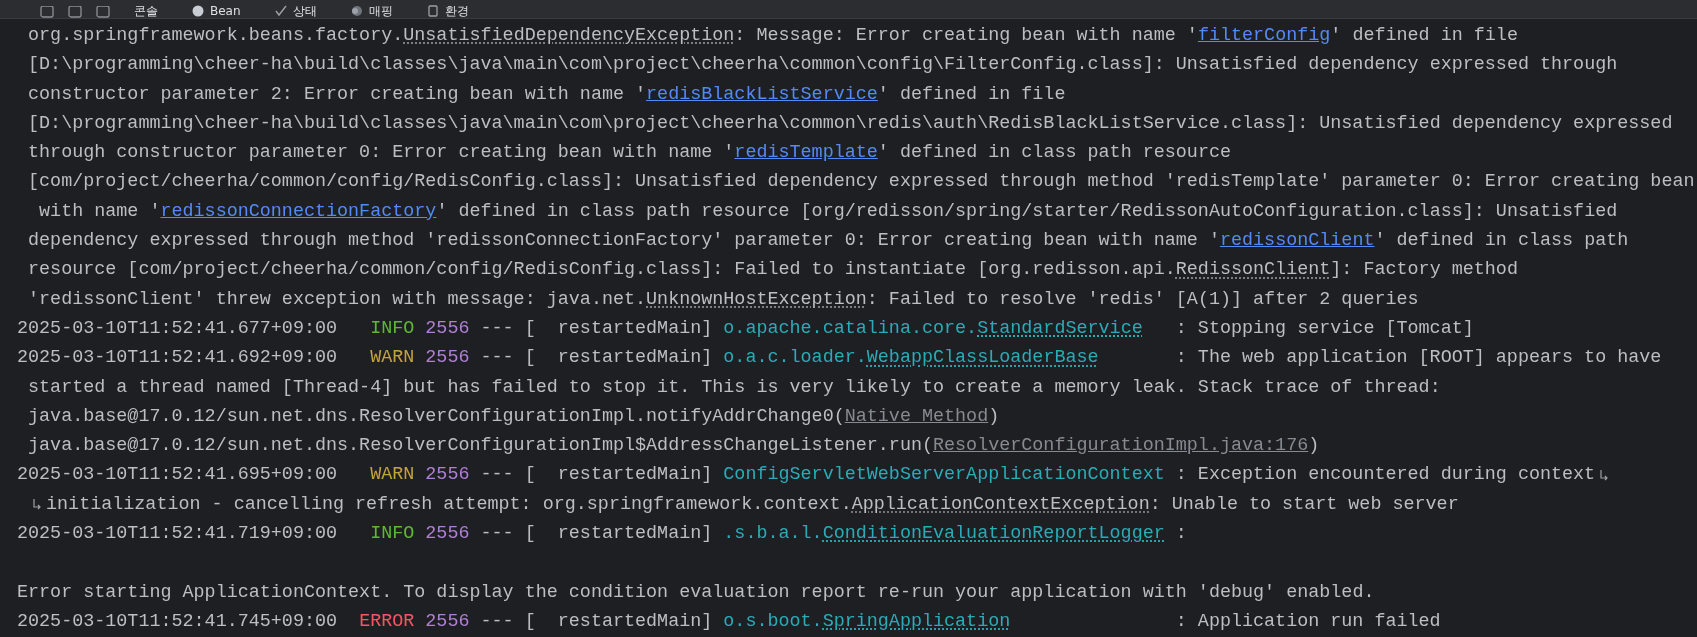 The width and height of the screenshot is (1697, 637). Describe the element at coordinates (337, 94) in the screenshot. I see `log-text: constructor parameter 2: Error creating bean with name '` at that location.